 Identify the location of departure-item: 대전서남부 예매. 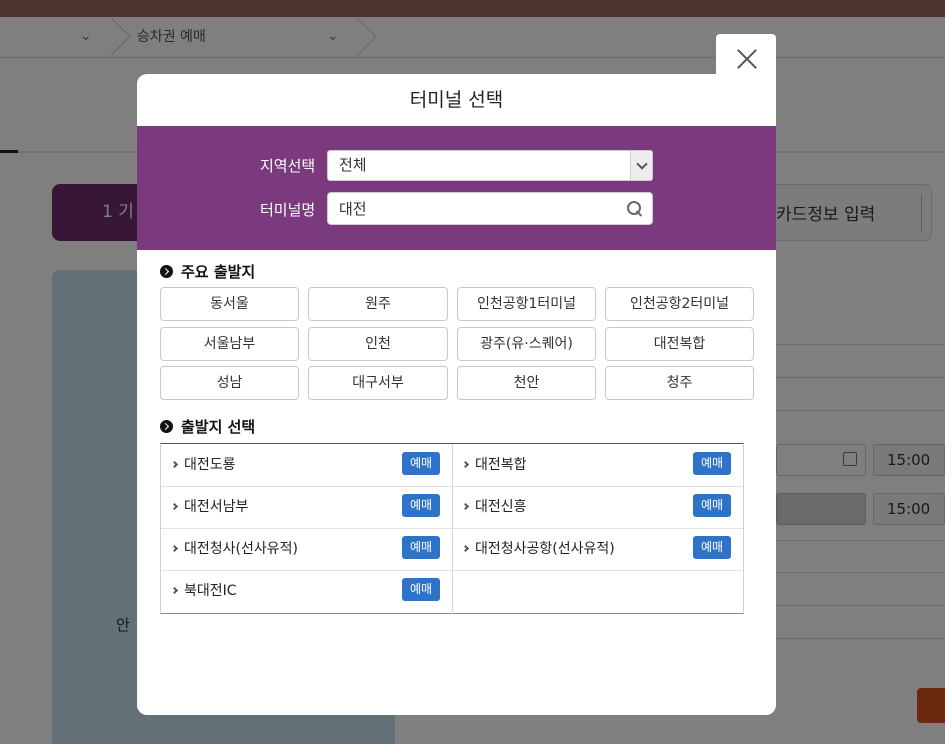
(306, 507).